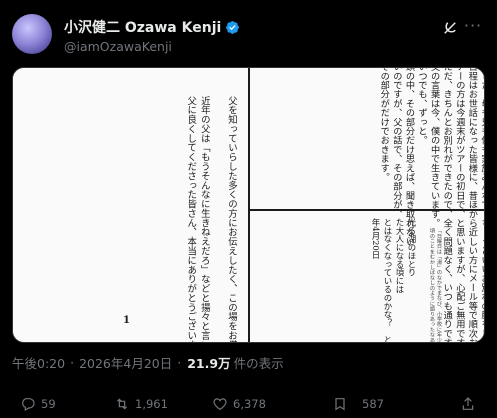  I want to click on verified-badge-icon, so click(233, 27).